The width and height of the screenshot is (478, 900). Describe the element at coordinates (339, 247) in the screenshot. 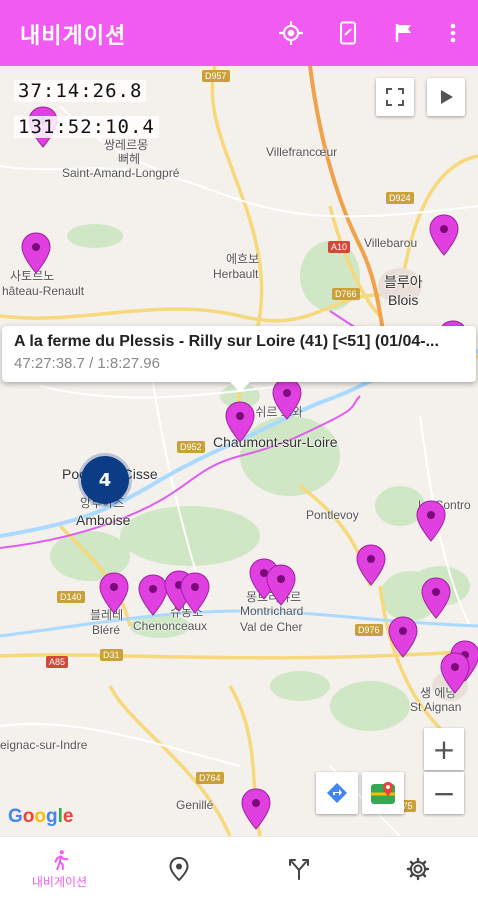

I see `road-shield: A10` at that location.